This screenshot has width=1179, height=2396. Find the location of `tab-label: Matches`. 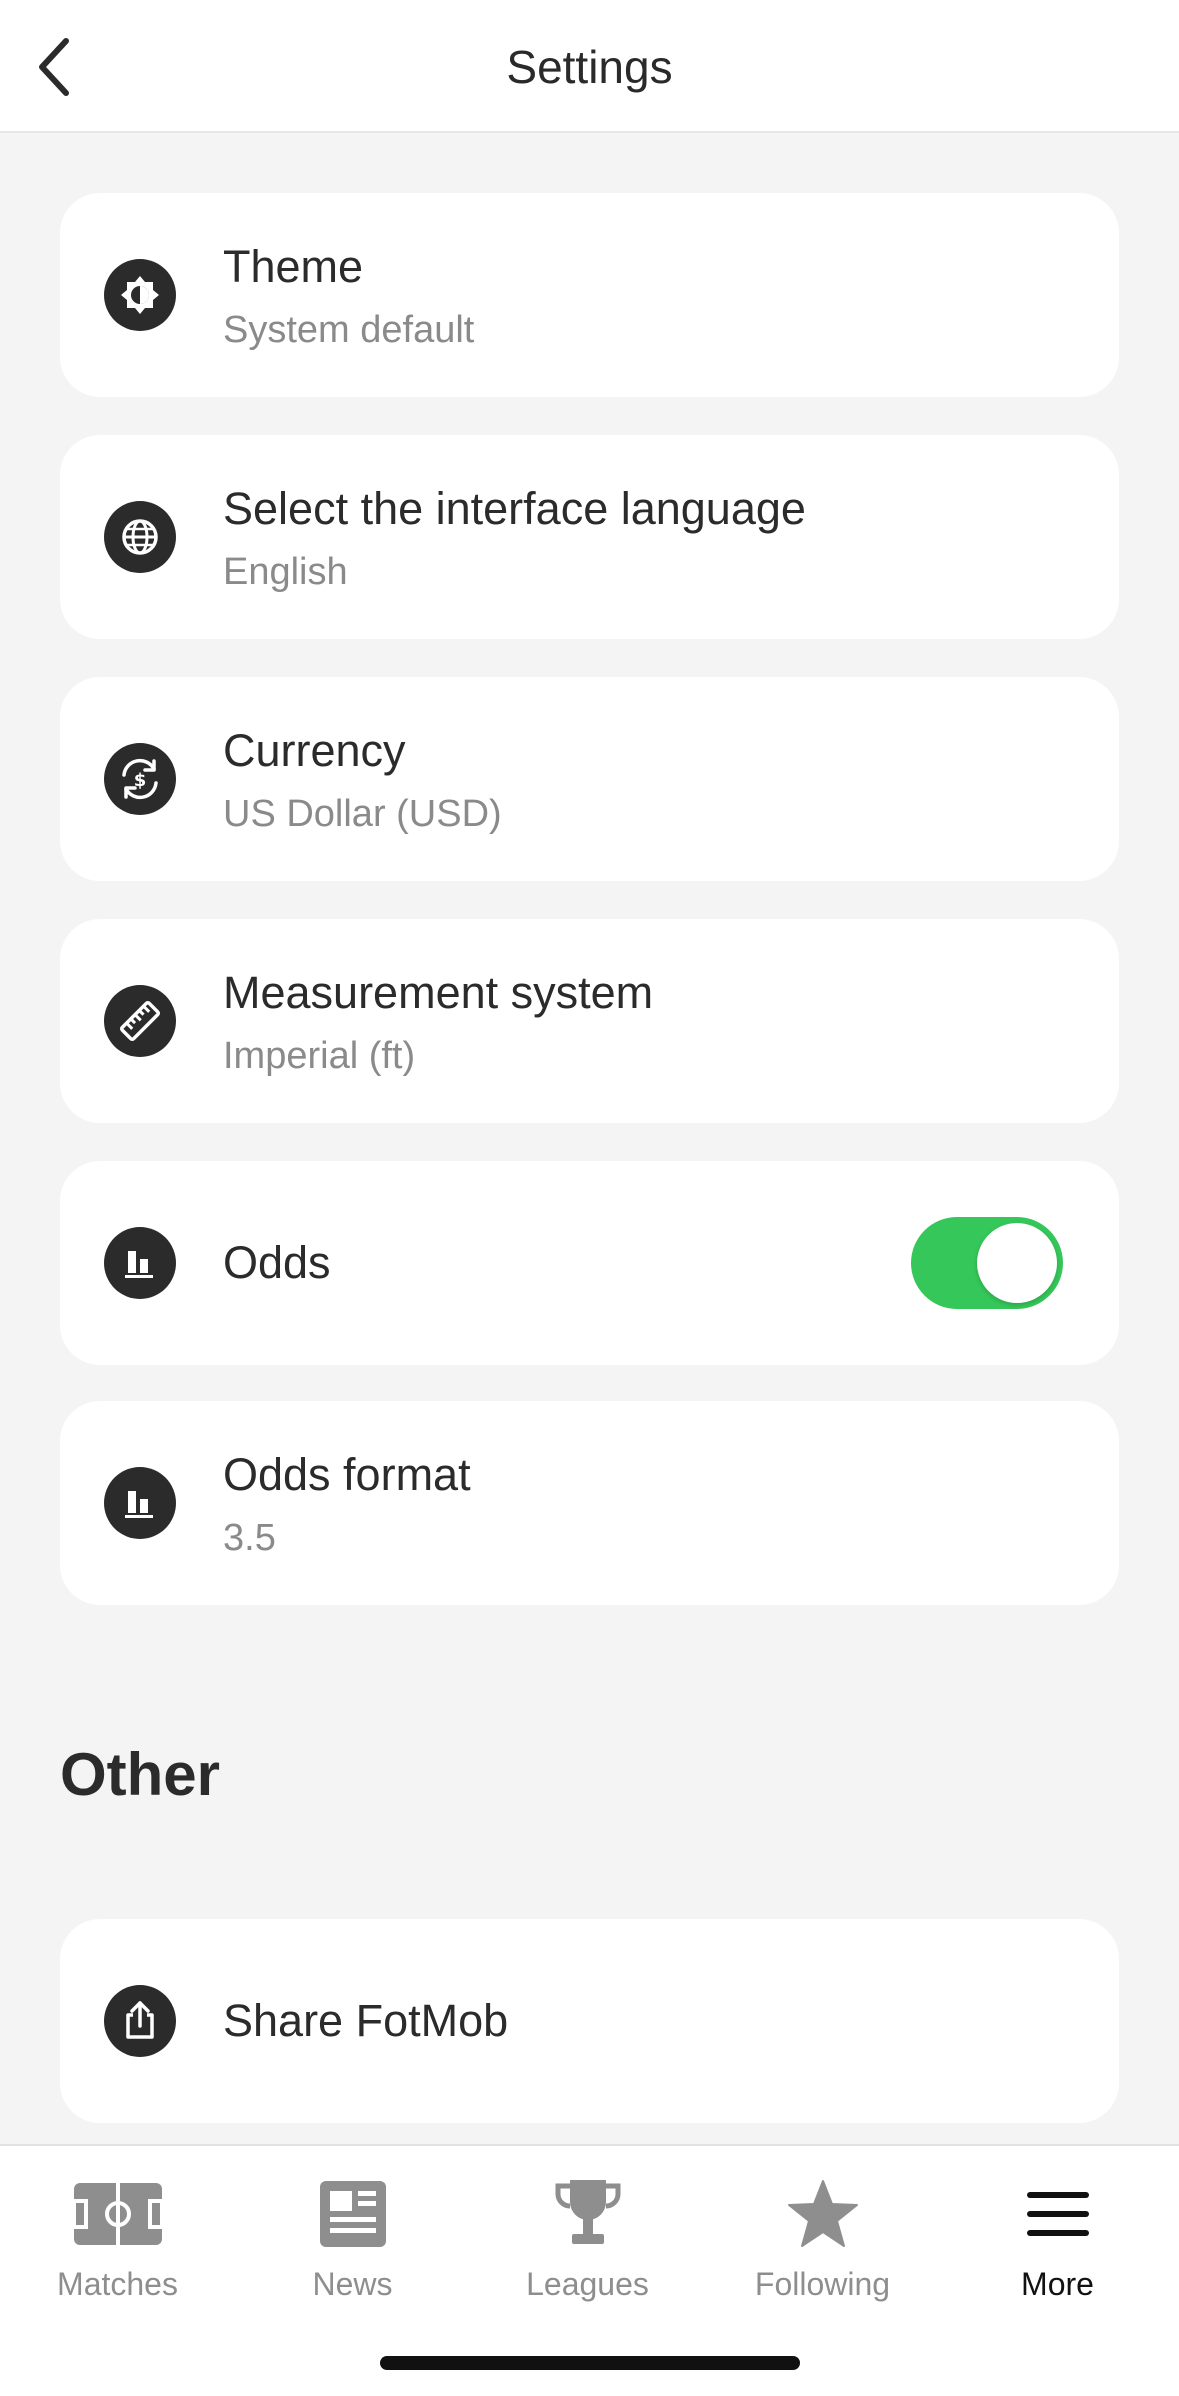

tab-label: Matches is located at coordinates (117, 2284).